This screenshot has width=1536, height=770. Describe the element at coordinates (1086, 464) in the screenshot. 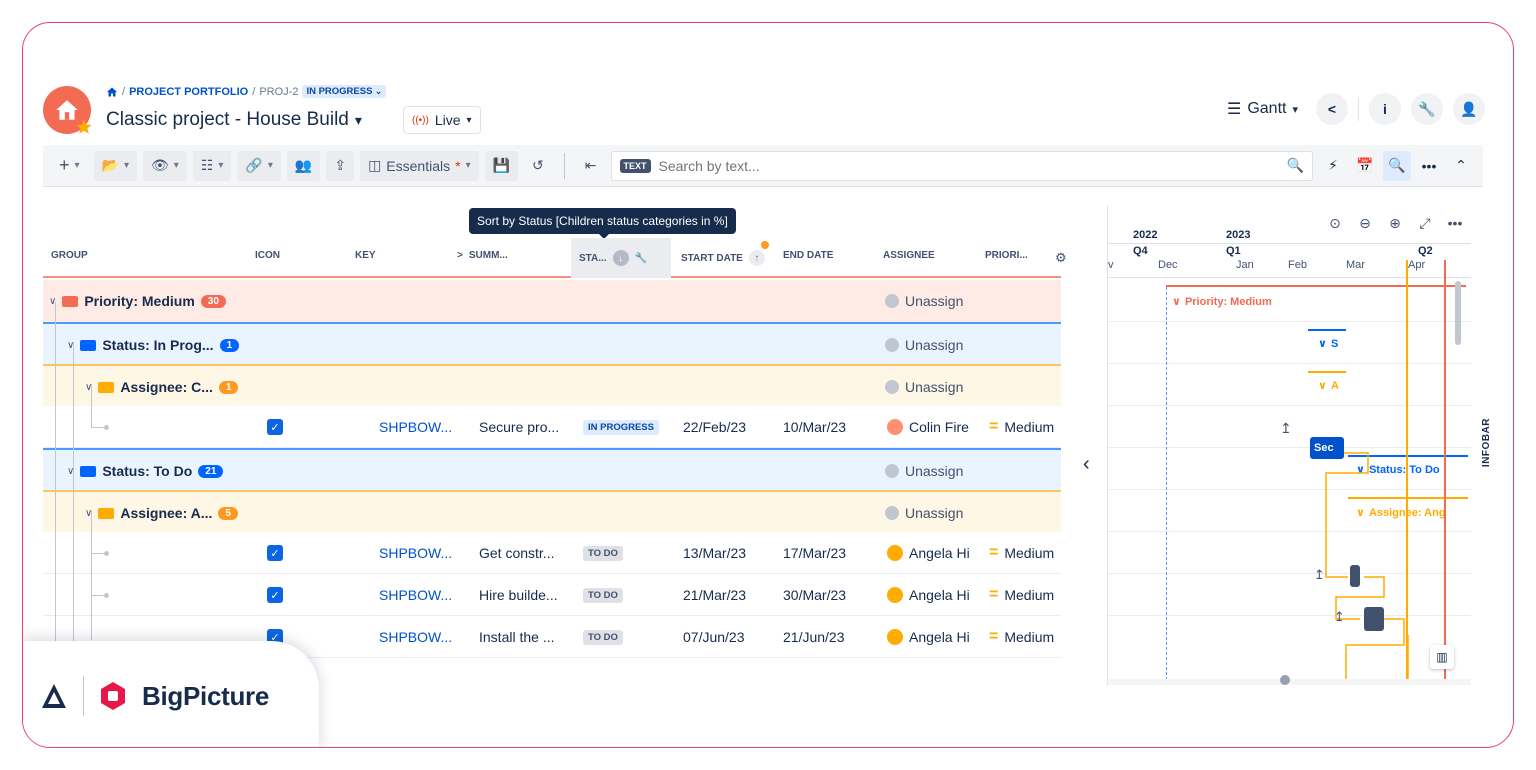

I see `chevron-left-icon: ‹` at that location.